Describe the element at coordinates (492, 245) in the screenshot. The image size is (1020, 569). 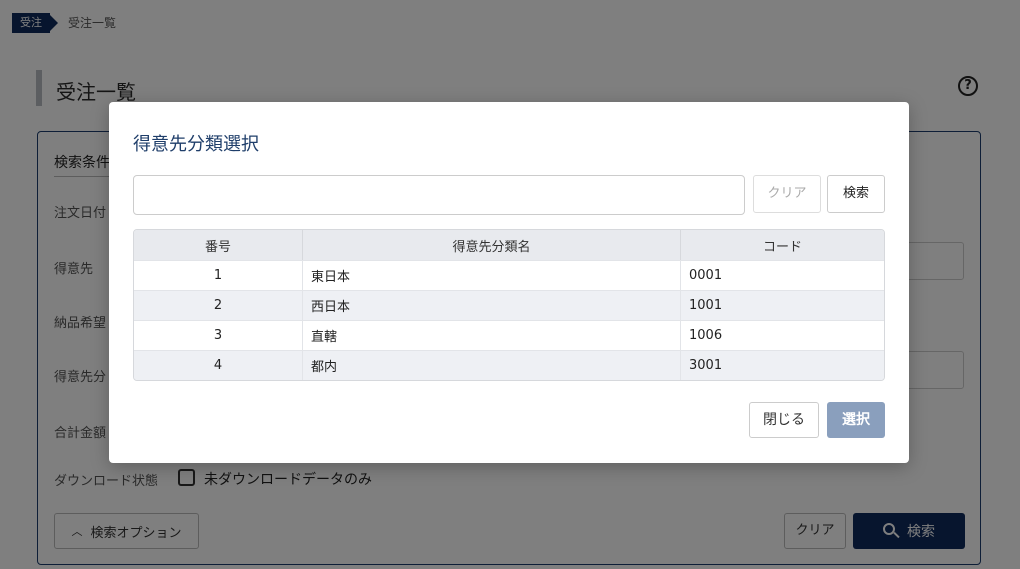
I see `column-header-name: 得意先分類名` at that location.